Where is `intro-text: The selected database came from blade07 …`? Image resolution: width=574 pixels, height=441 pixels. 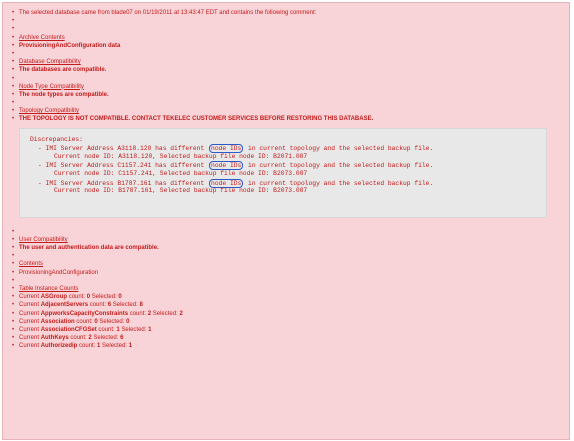
intro-text: The selected database came from blade07 … is located at coordinates (168, 13).